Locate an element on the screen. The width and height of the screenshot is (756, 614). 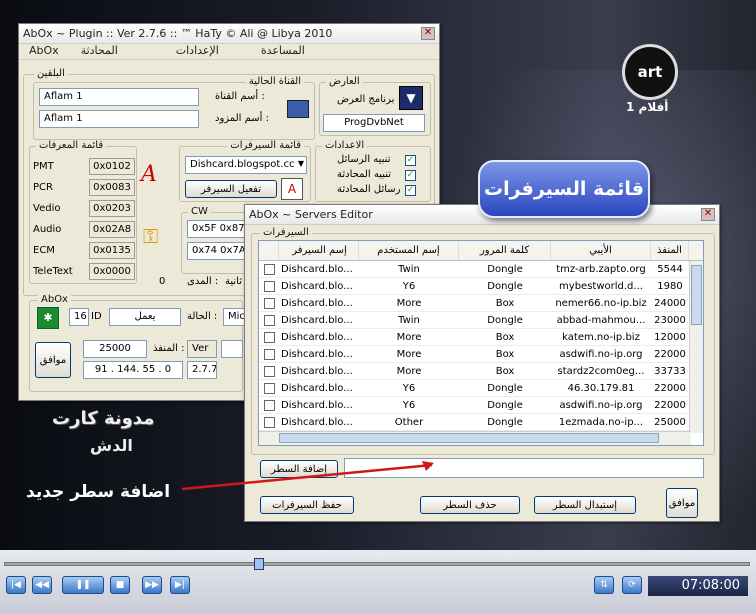
key-icon: ⚿ is located at coordinates (151, 236).